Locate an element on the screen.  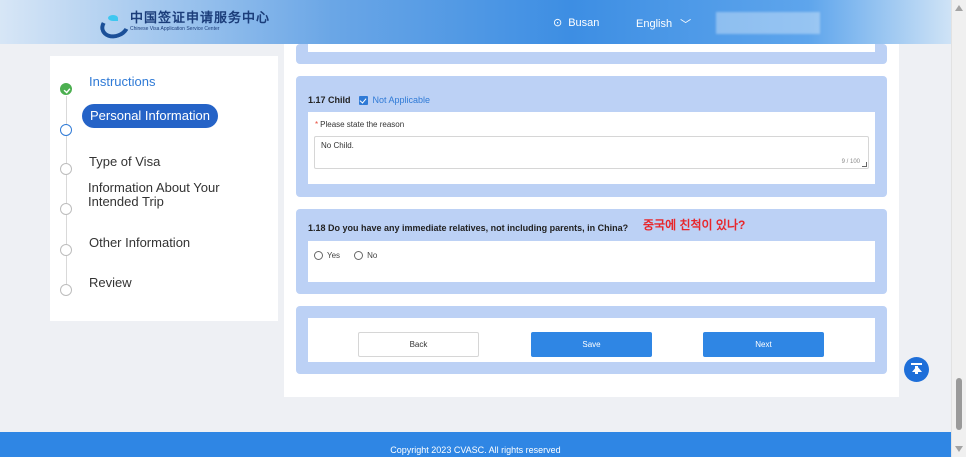
not-applicable-checkbox is located at coordinates (363, 100).